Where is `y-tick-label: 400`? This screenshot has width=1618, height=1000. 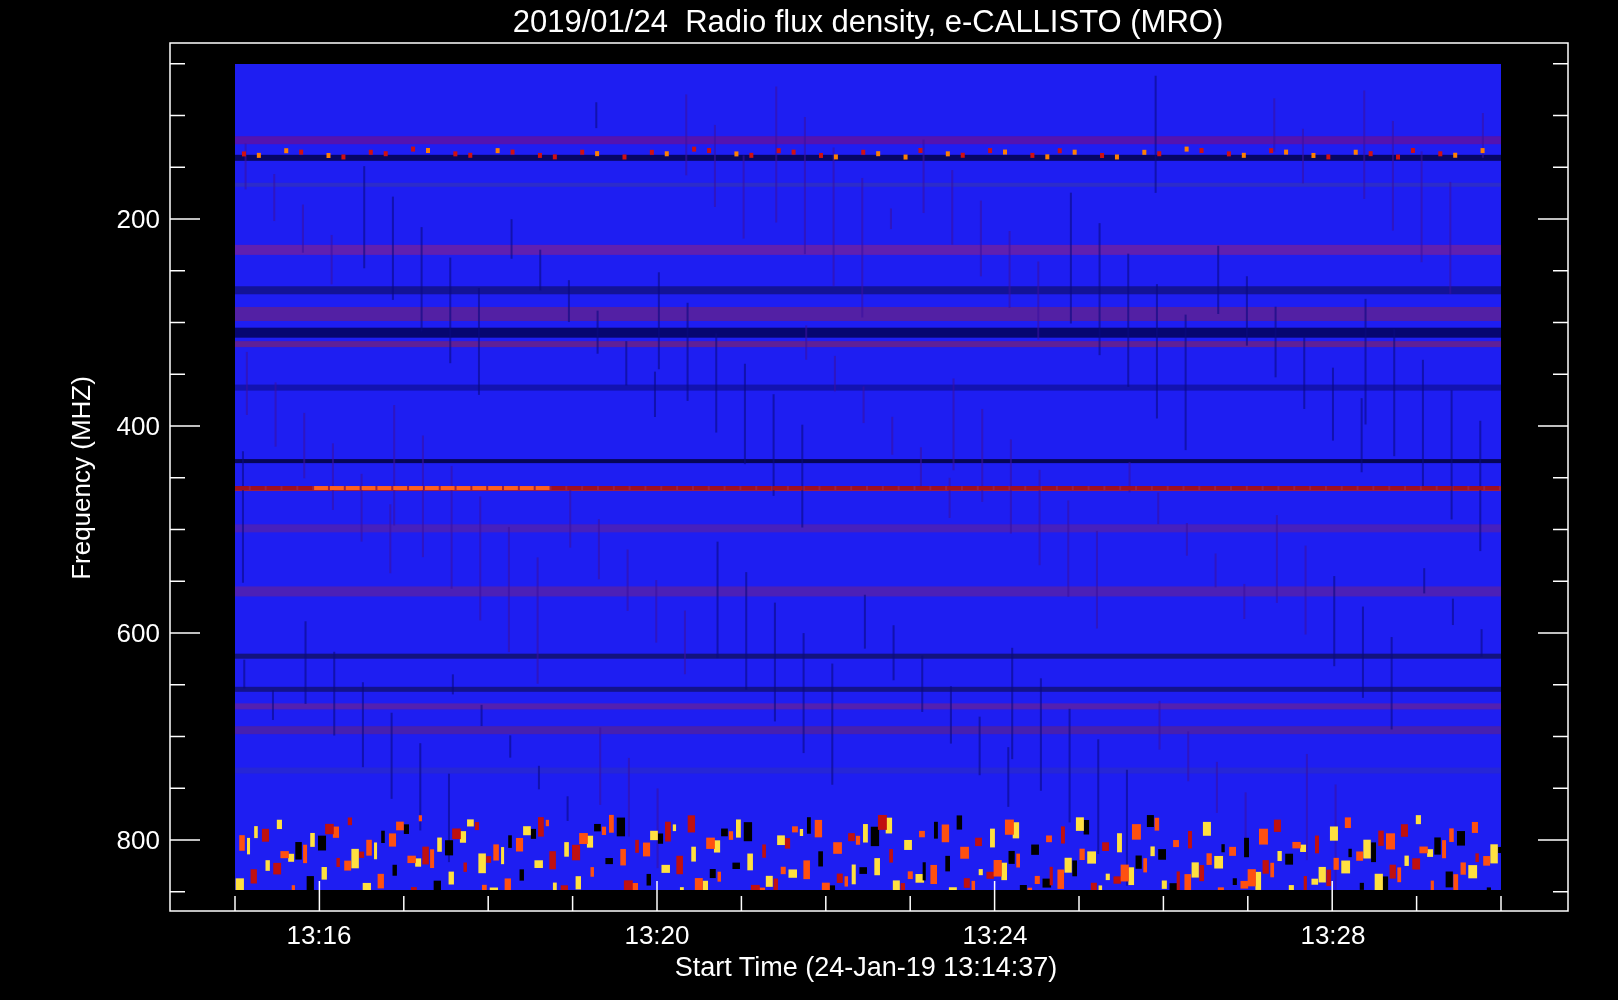
y-tick-label: 400 is located at coordinates (138, 426).